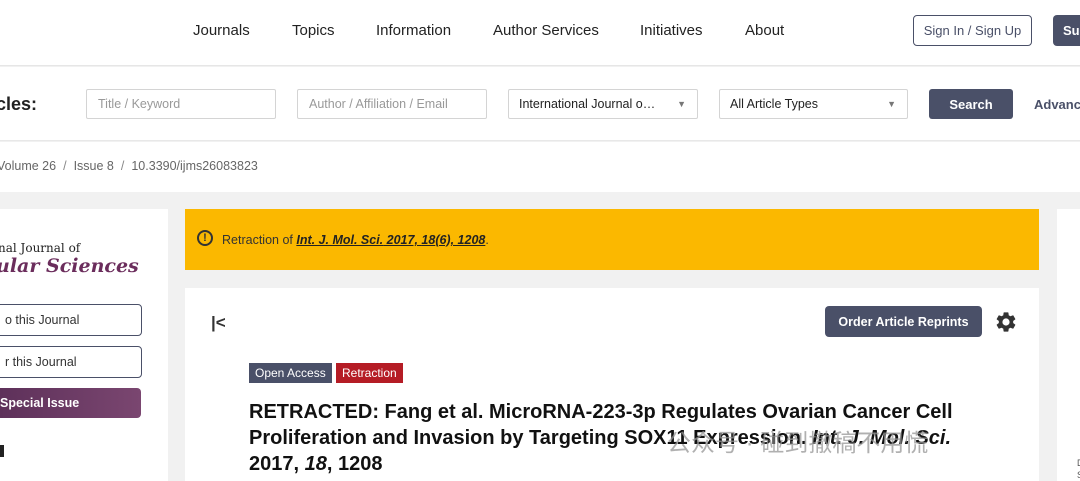 The width and height of the screenshot is (1080, 481). I want to click on submit-button: Su, so click(1066, 30).